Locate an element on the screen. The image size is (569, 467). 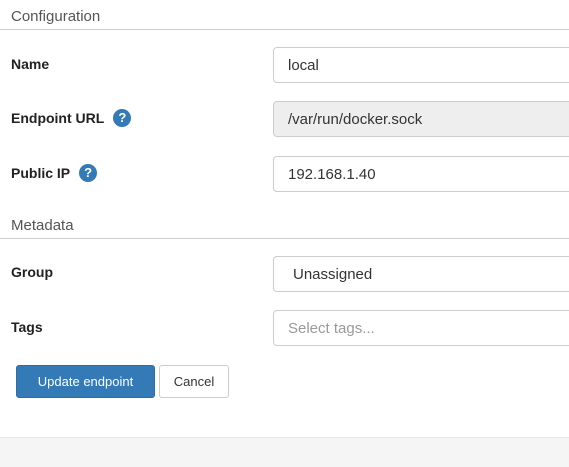
configuration-divider is located at coordinates (284, 29).